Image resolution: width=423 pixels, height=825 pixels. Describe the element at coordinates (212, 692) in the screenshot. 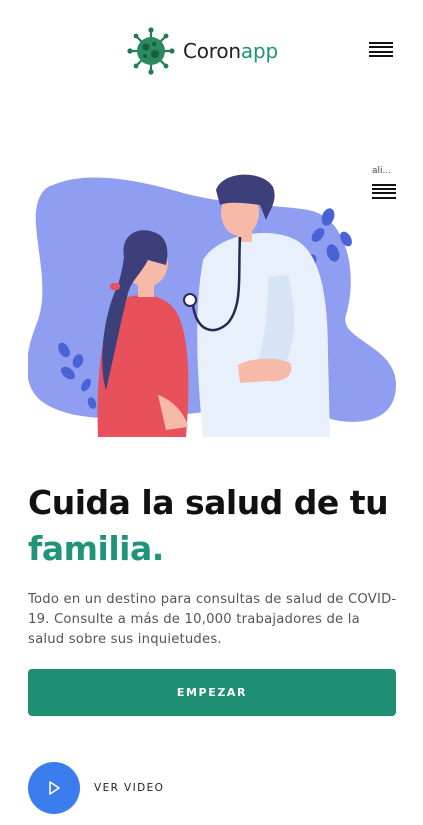

I see `start-button: EMPEZAR` at that location.